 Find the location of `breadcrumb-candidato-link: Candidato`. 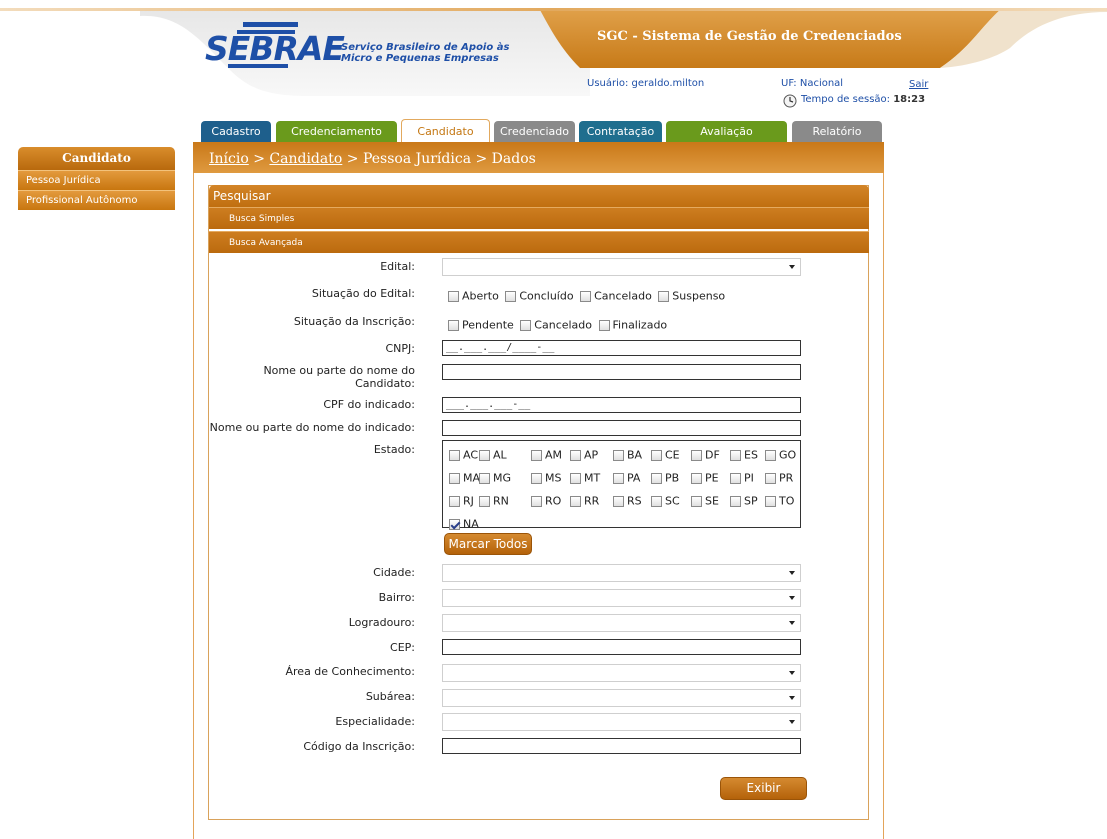

breadcrumb-candidato-link: Candidato is located at coordinates (305, 159).